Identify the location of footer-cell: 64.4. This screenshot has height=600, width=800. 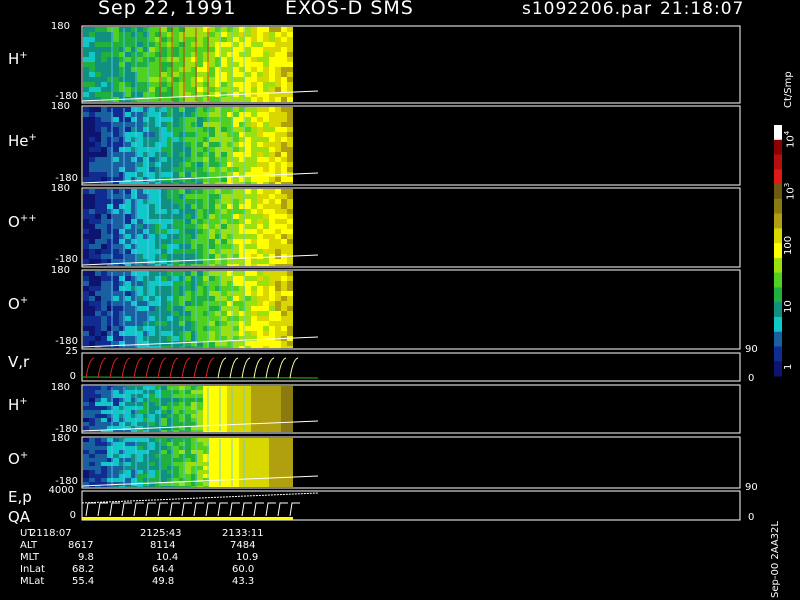
(163, 569).